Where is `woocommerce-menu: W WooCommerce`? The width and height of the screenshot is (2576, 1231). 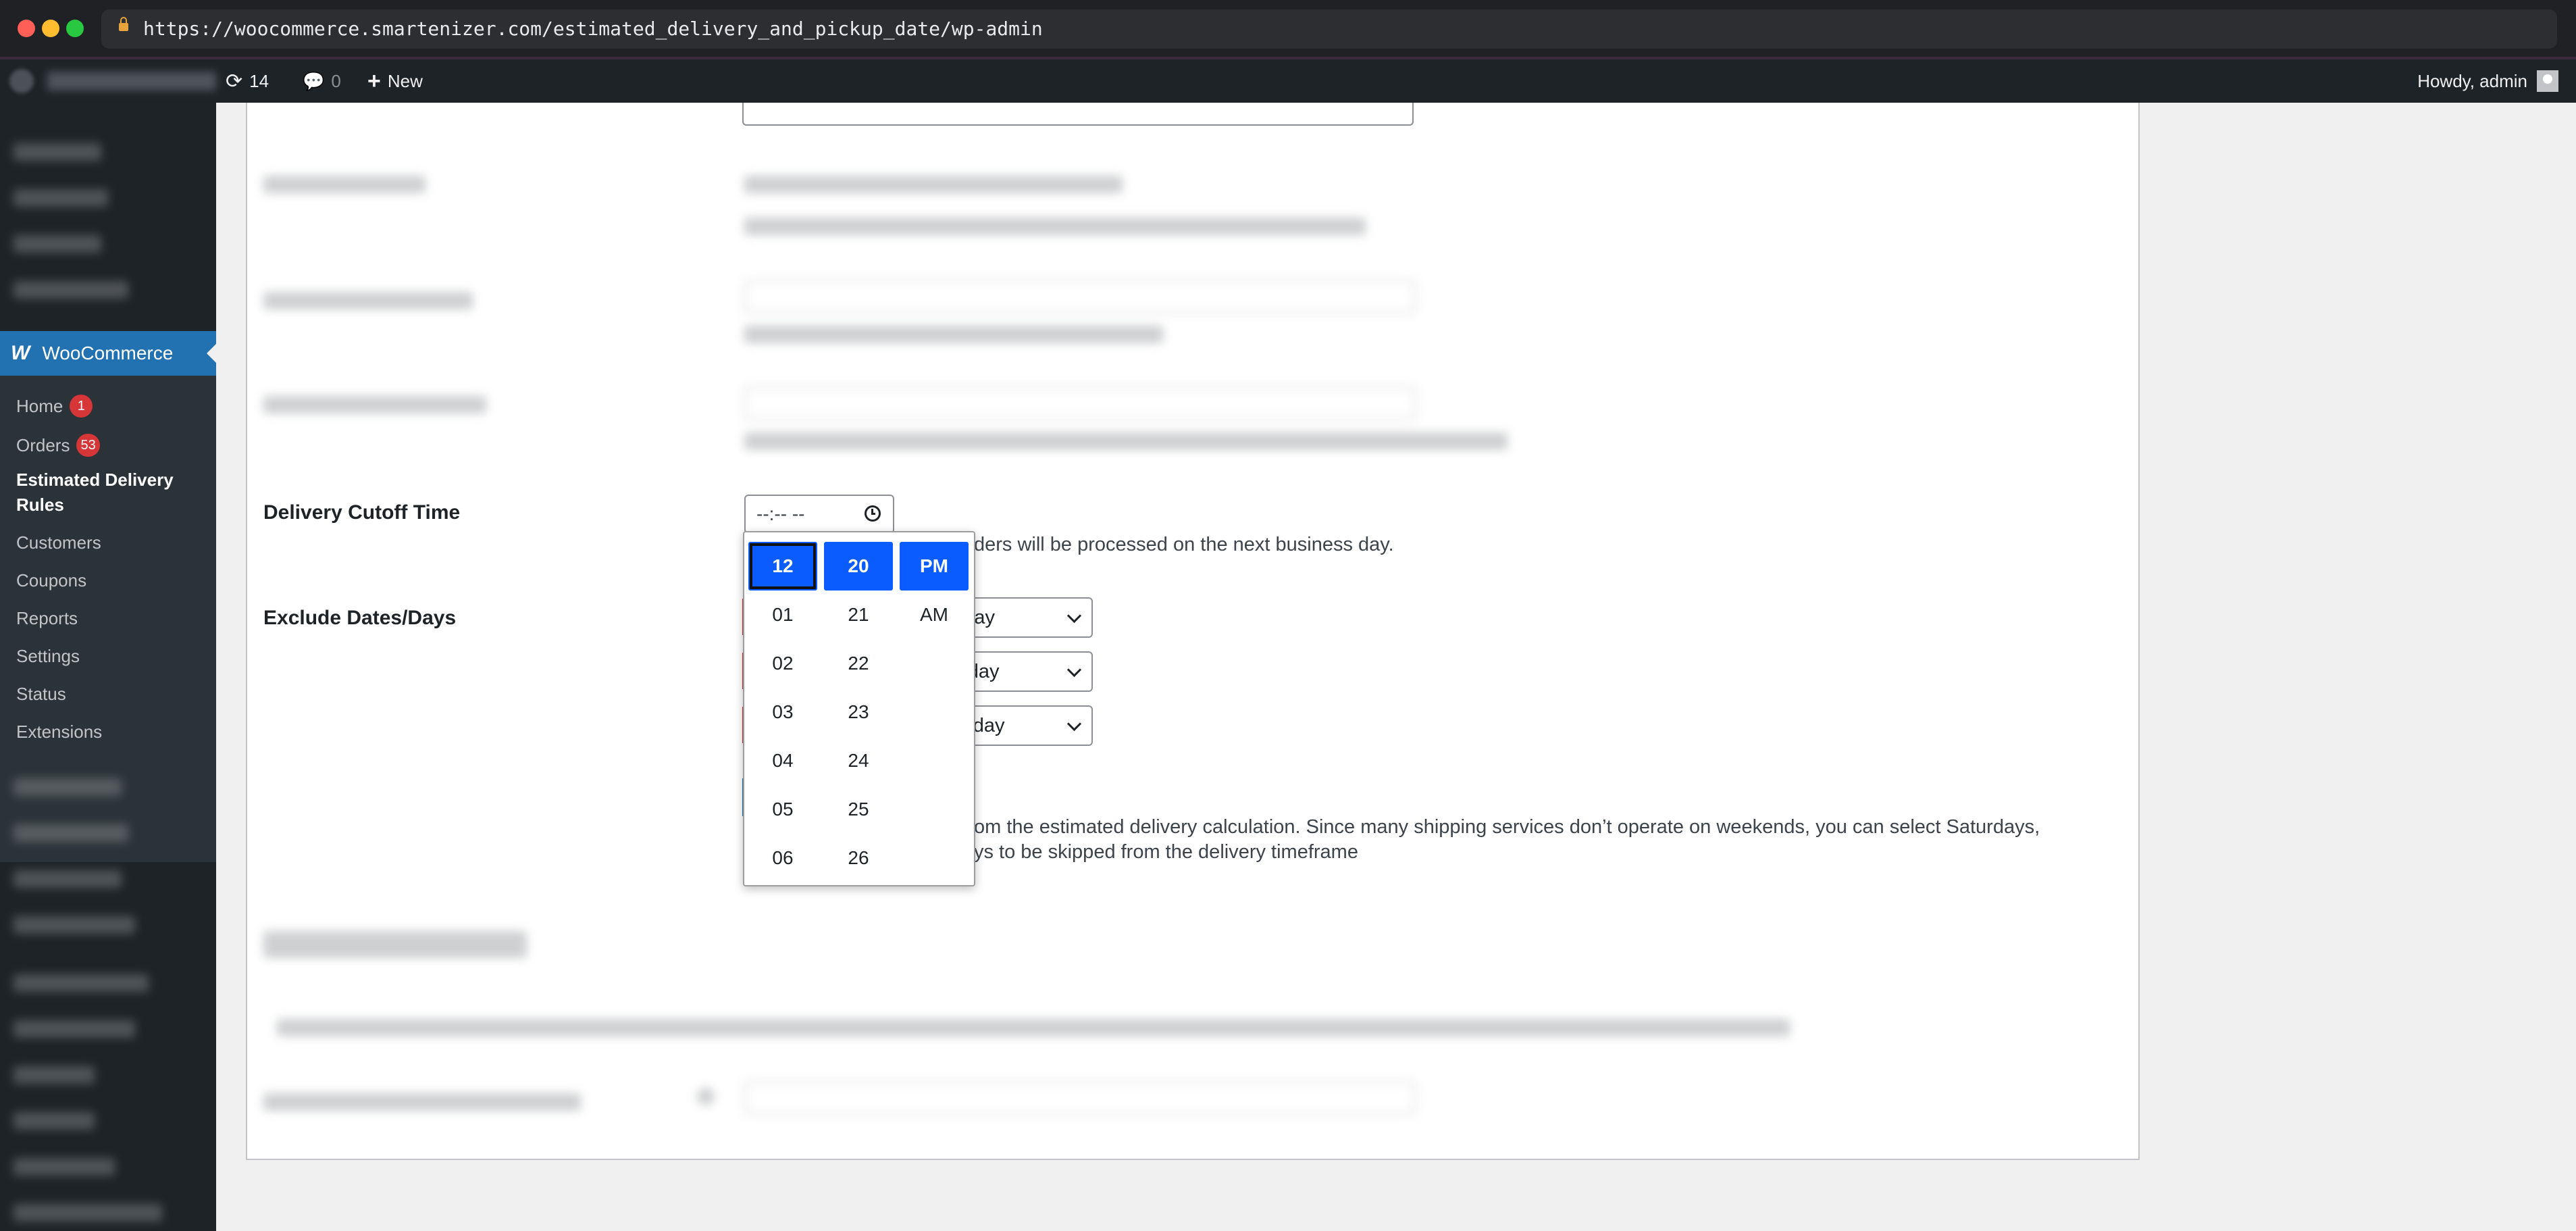
woocommerce-menu: W WooCommerce is located at coordinates (108, 353).